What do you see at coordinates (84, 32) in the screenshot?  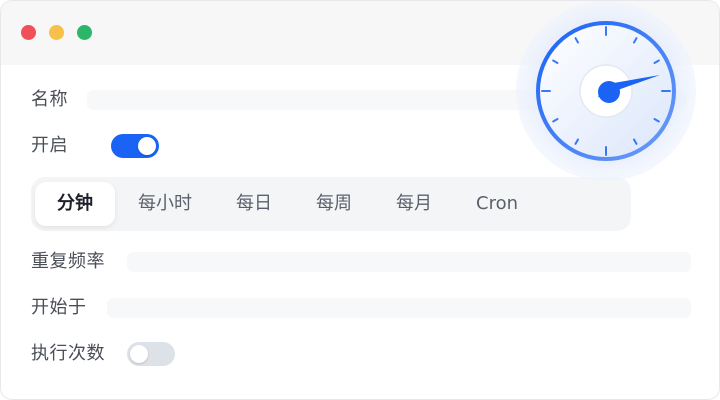 I see `maximize-window-button` at bounding box center [84, 32].